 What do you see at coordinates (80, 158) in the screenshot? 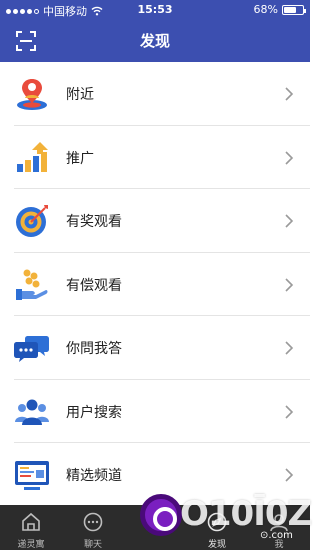
I see `menu-item-label: 推广` at bounding box center [80, 158].